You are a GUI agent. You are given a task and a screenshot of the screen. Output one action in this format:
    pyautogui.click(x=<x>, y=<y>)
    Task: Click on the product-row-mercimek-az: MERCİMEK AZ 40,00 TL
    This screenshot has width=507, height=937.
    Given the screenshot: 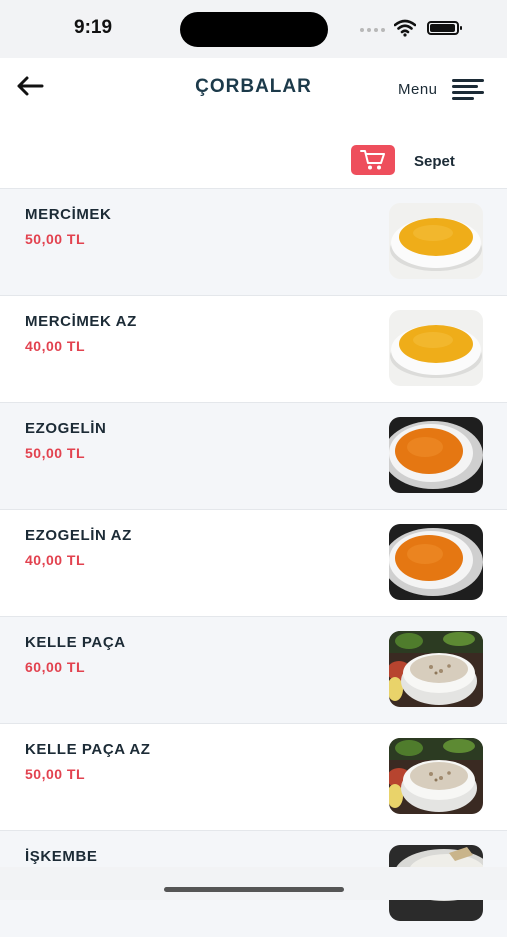 What is the action you would take?
    pyautogui.click(x=253, y=348)
    